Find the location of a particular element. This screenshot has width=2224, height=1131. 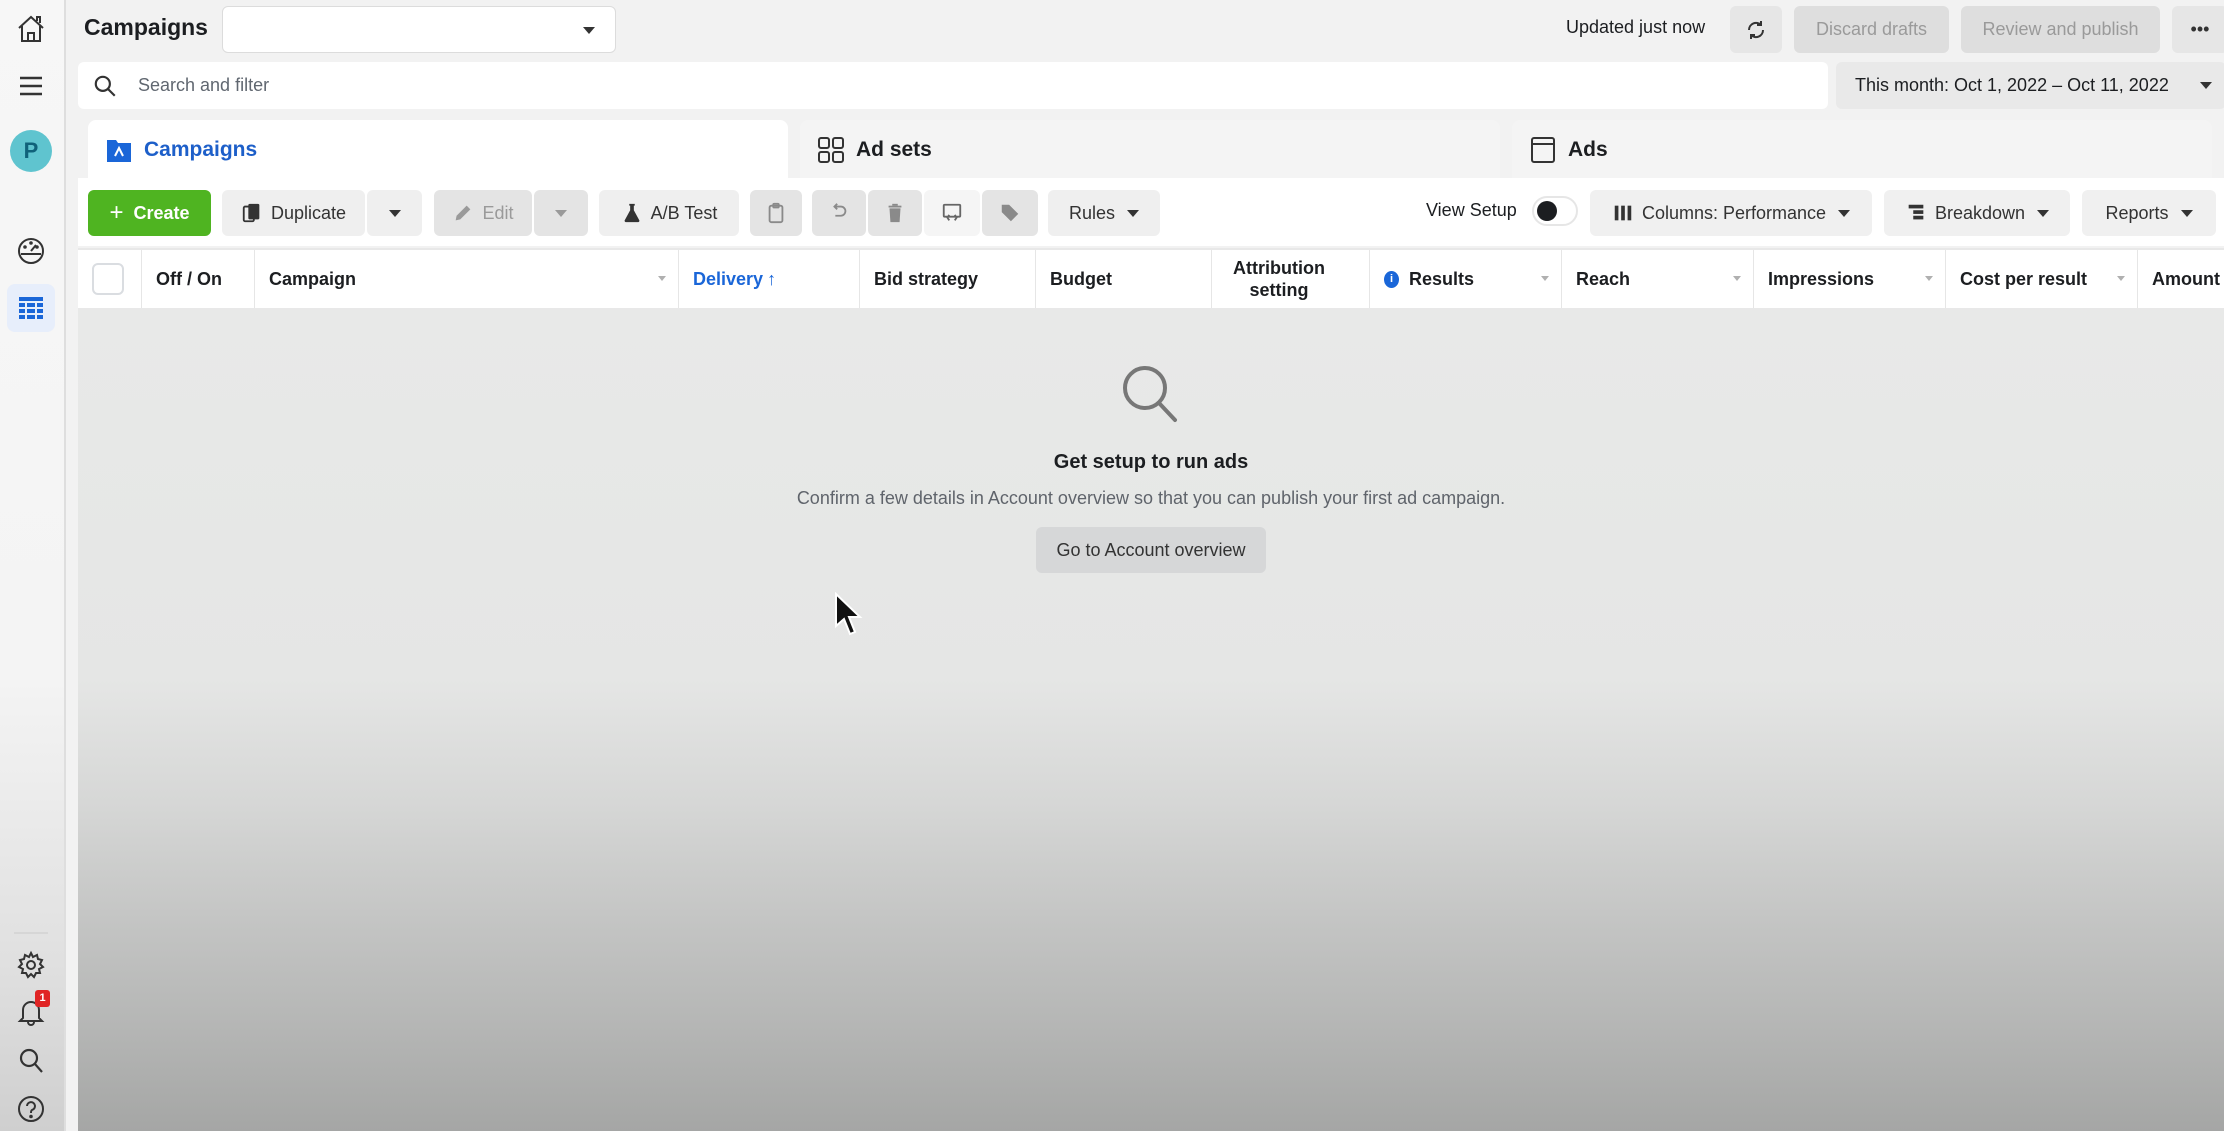

column-header-off-on: Off / On is located at coordinates (198, 279).